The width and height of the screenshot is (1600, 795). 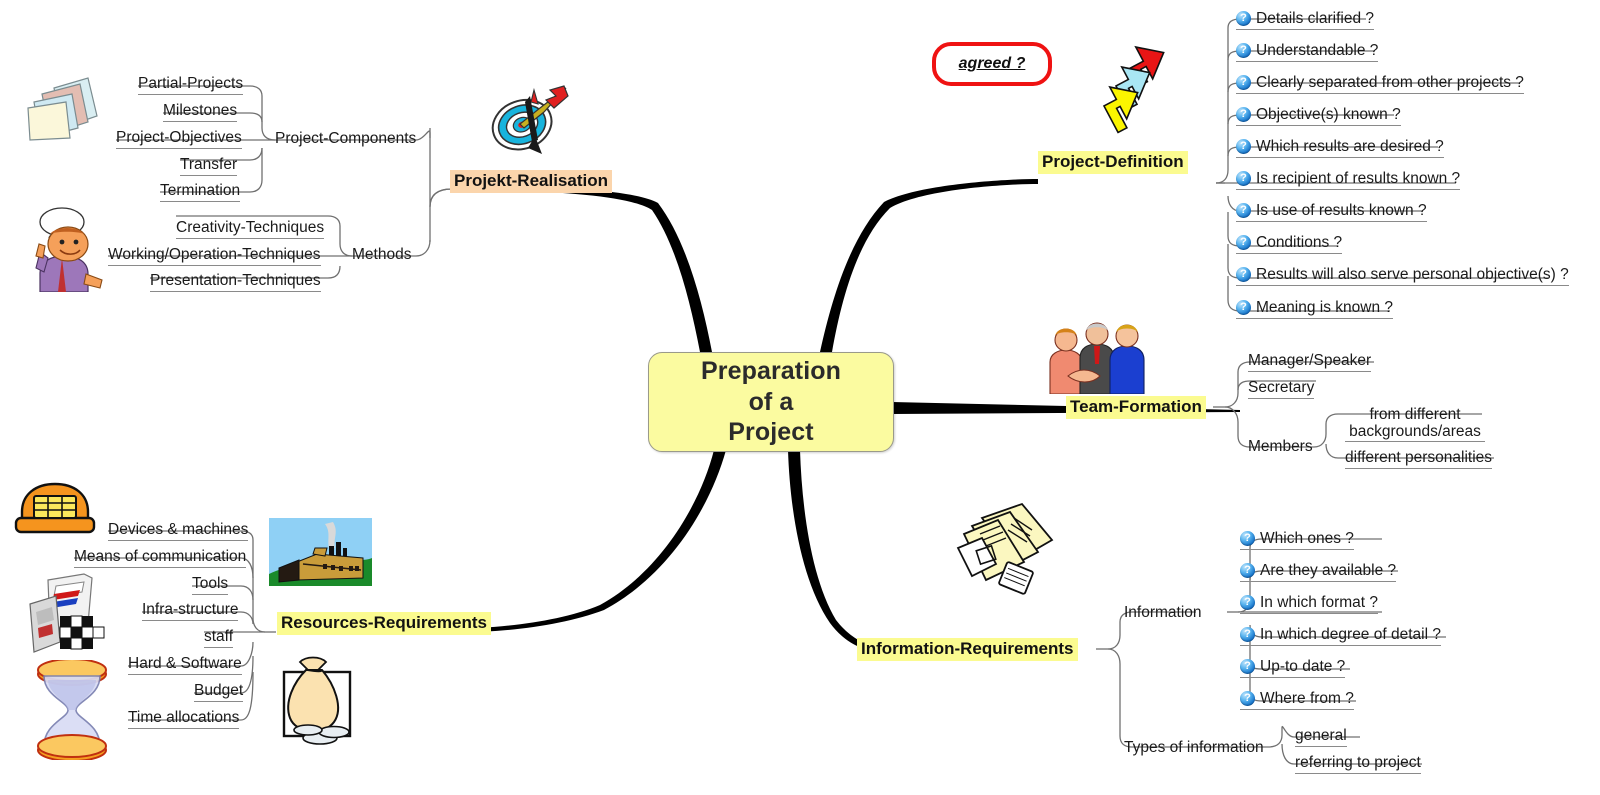 What do you see at coordinates (929, 265) in the screenshot?
I see `branch-project-definition` at bounding box center [929, 265].